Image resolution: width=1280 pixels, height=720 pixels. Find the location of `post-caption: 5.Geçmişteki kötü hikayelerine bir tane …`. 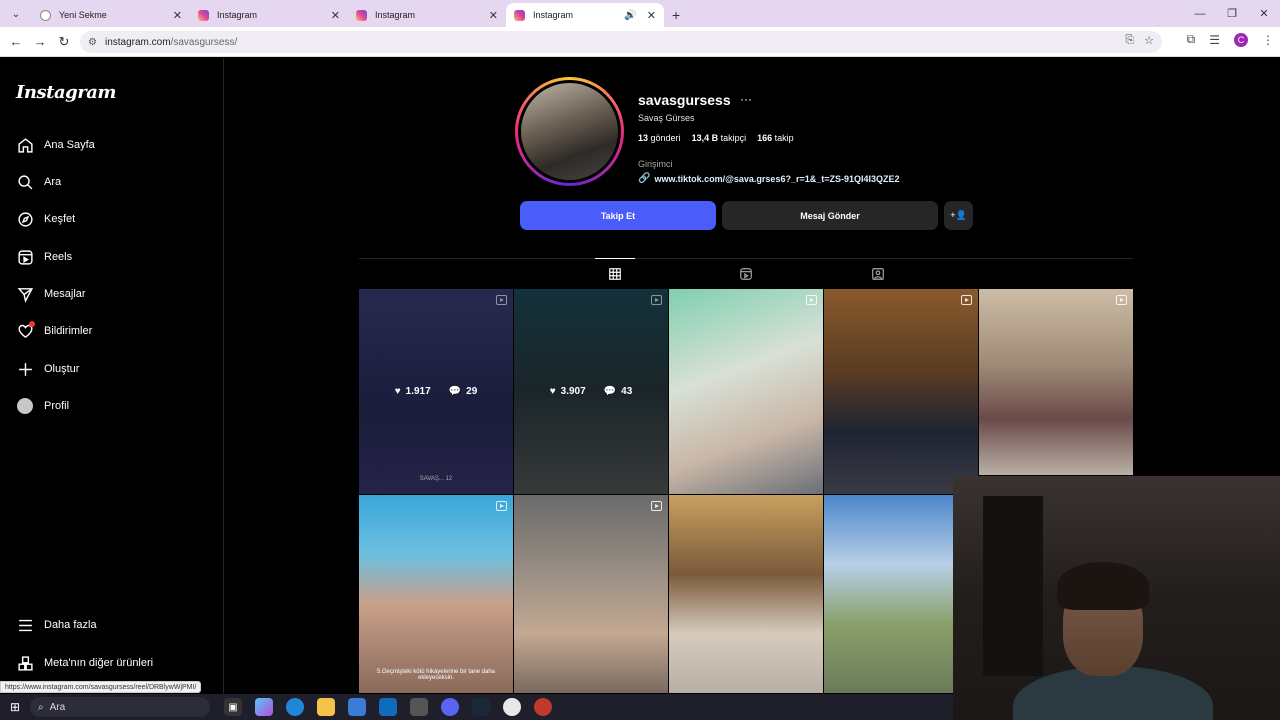

post-caption: 5.Geçmişteki kötü hikayelerine bir tane … is located at coordinates (436, 675).